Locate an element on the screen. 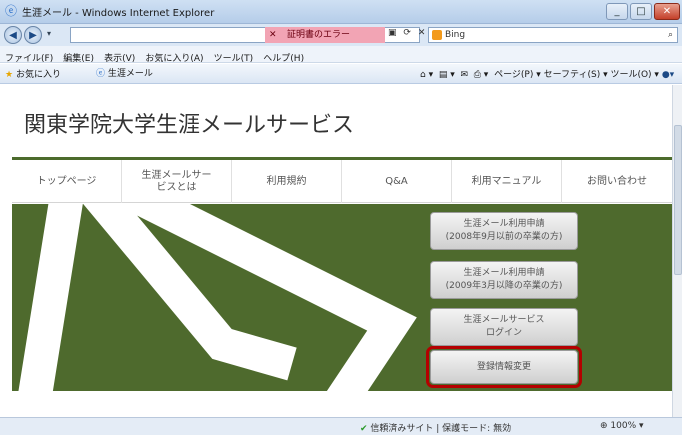 The height and width of the screenshot is (435, 682). shield-error-icon: ✕ is located at coordinates (273, 35).